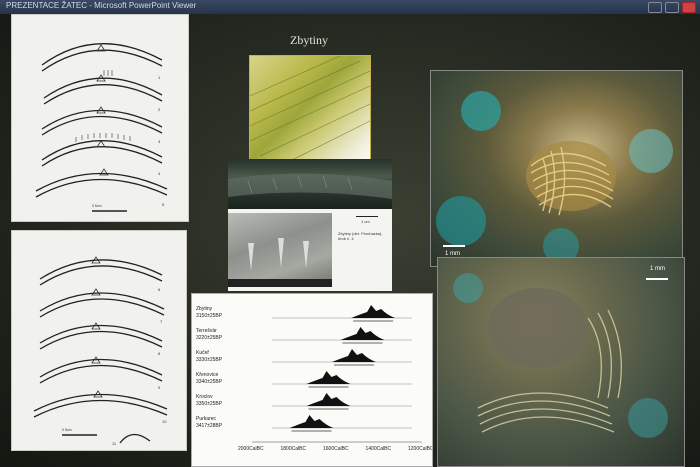 Image resolution: width=700 pixels, height=467 pixels. What do you see at coordinates (420, 449) in the screenshot?
I see `x-tick-label: 1200CalBC` at bounding box center [420, 449].